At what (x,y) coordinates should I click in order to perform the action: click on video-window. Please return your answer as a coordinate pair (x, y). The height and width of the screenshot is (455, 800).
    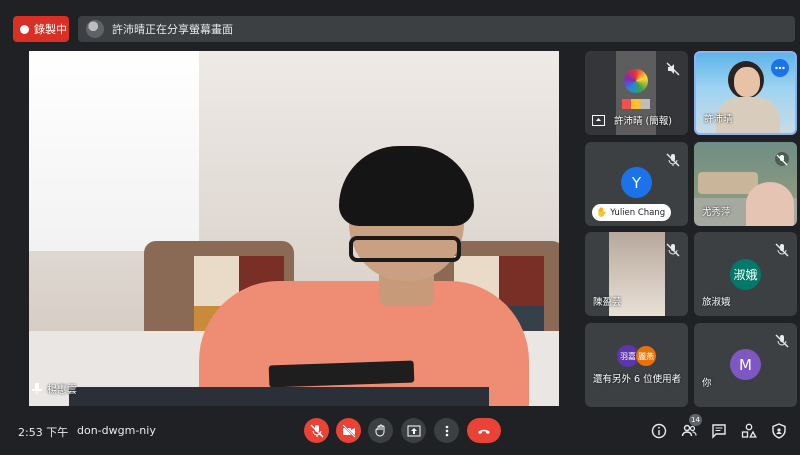
    Looking at the image, I should click on (114, 151).